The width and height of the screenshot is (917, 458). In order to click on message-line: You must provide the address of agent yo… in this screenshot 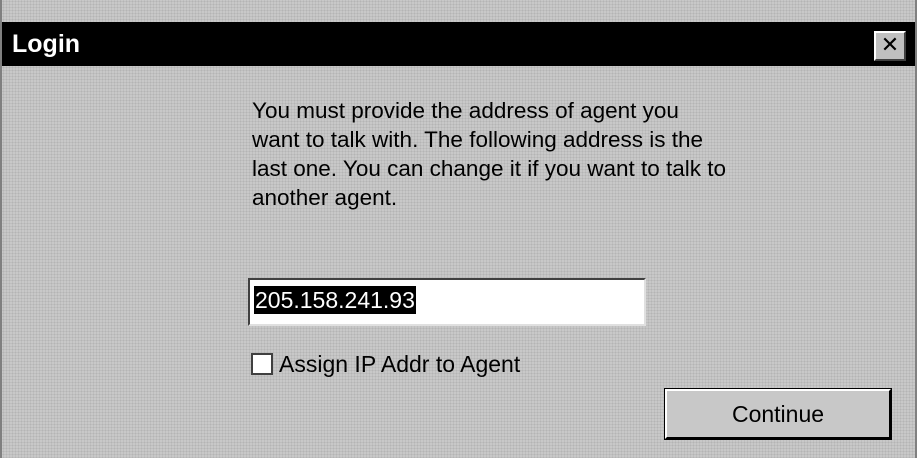, I will do `click(465, 110)`.